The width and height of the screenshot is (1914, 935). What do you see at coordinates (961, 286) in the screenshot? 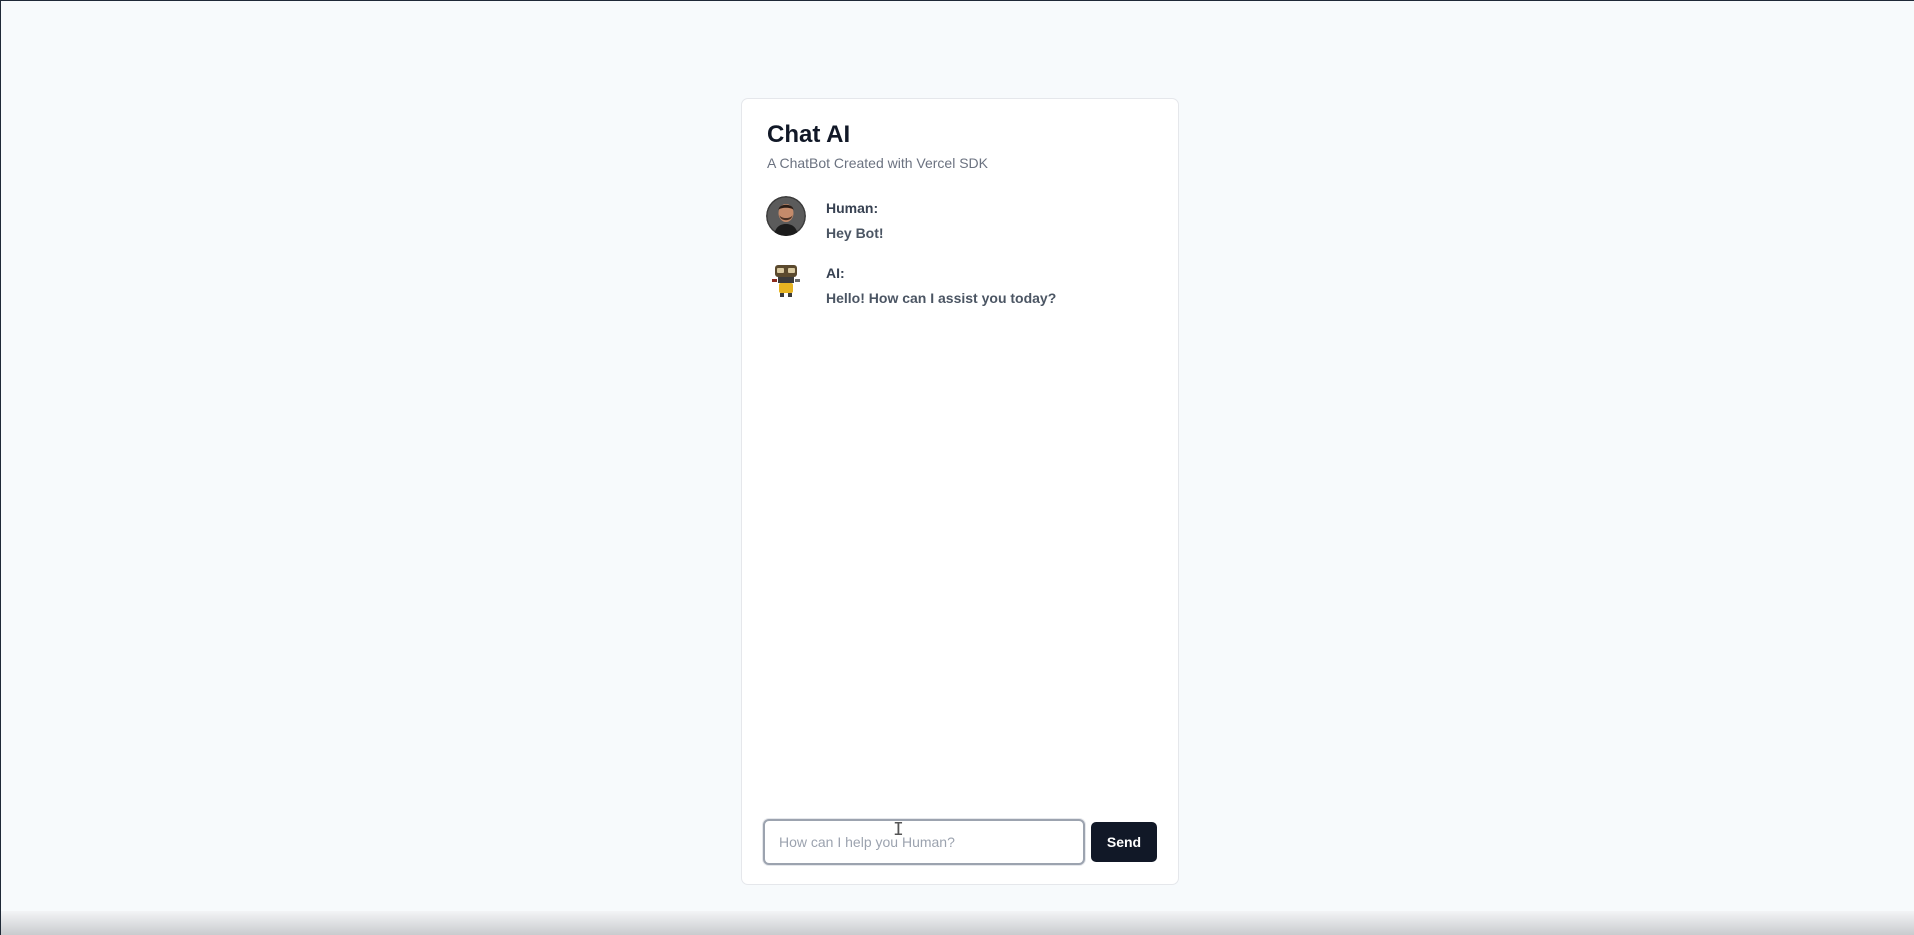
I see `chat-message: AI: Hello! How can I assist you today?` at bounding box center [961, 286].